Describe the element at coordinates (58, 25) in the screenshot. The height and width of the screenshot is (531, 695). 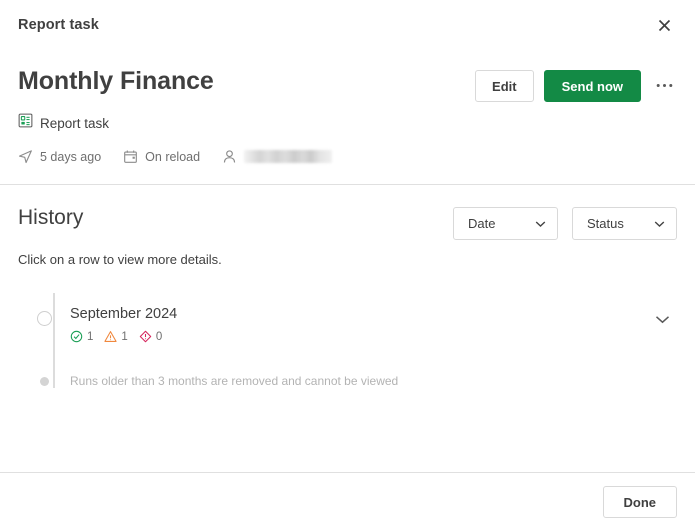
I see `panel-title: Report task` at that location.